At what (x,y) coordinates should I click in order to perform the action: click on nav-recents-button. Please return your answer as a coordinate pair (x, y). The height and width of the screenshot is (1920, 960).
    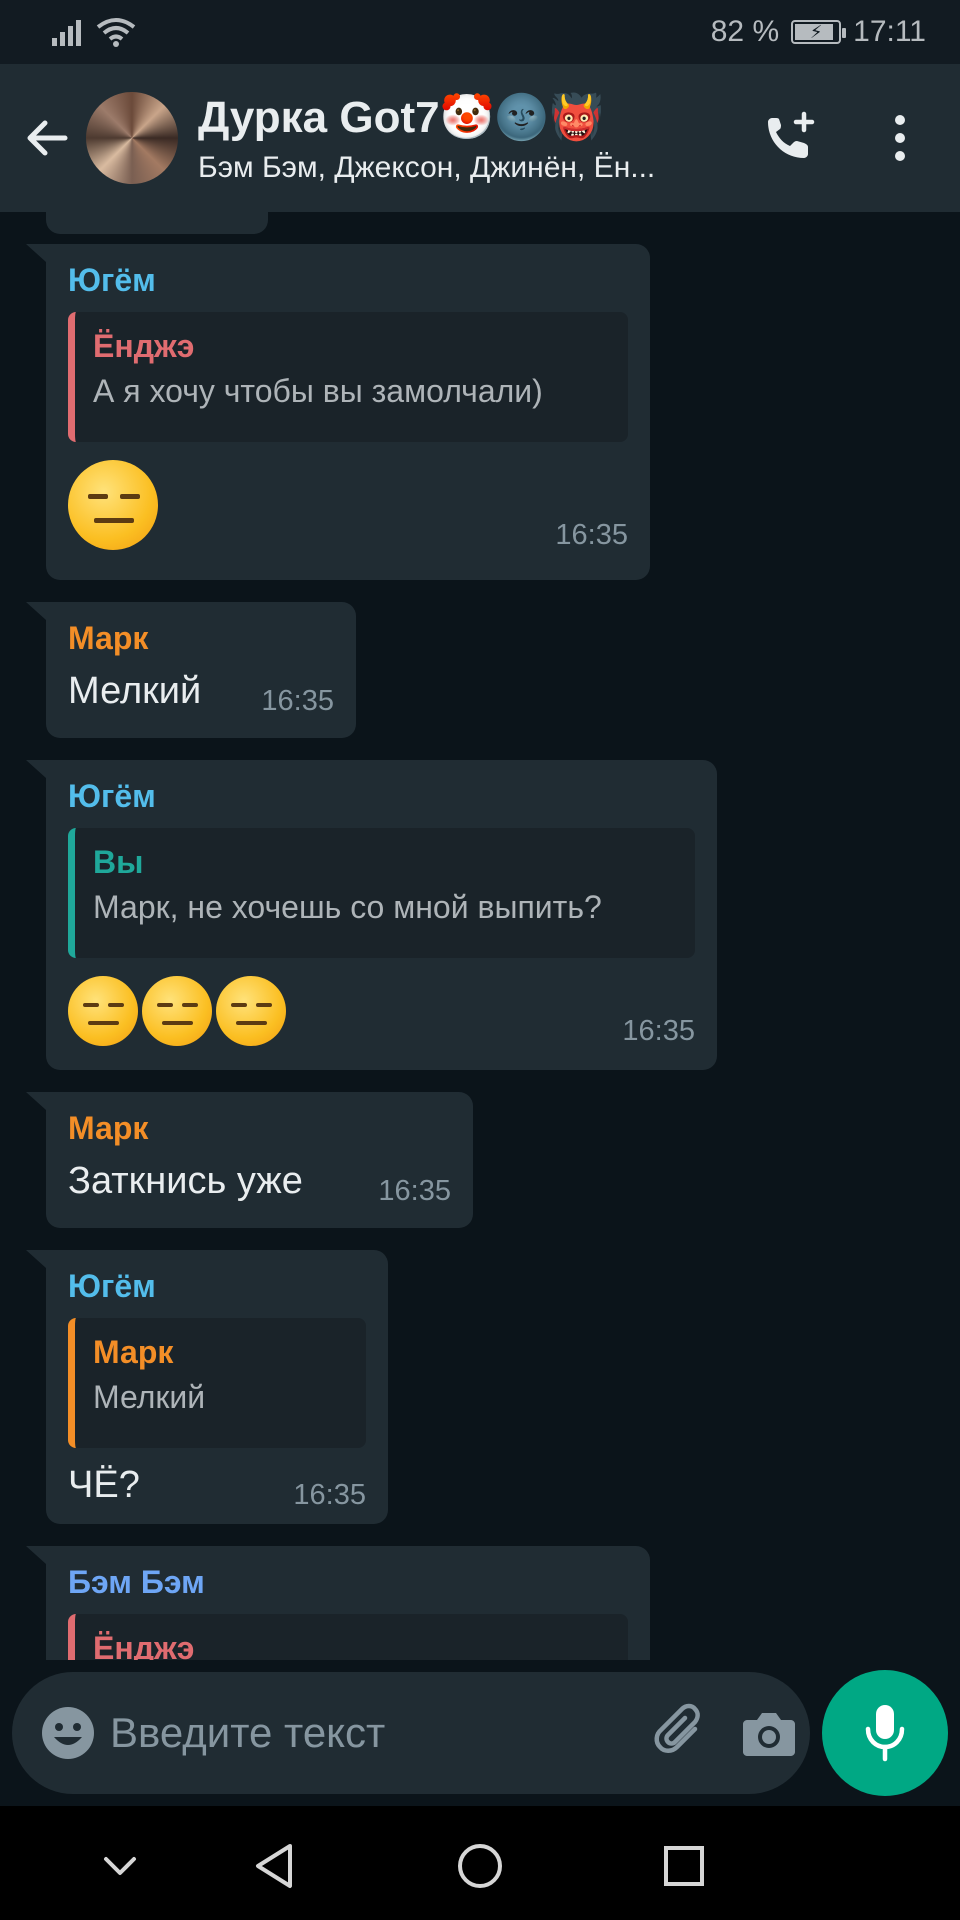
    Looking at the image, I should click on (684, 1866).